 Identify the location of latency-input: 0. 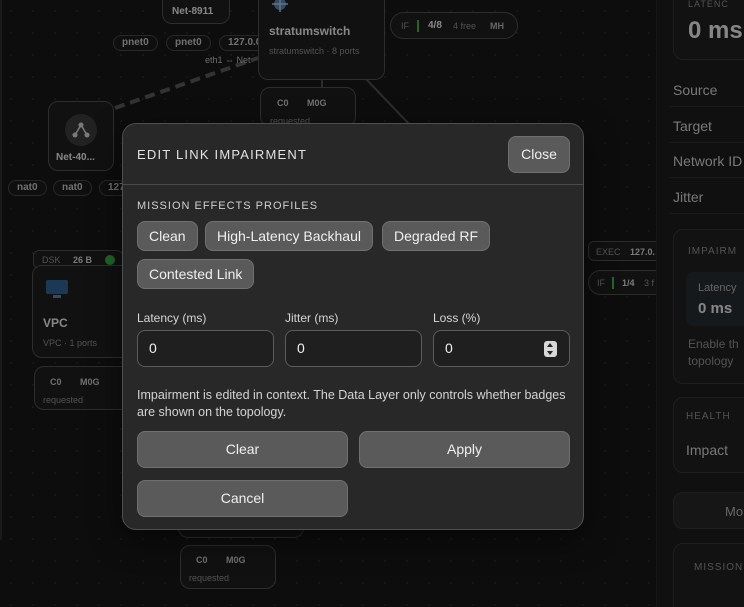
(205, 348).